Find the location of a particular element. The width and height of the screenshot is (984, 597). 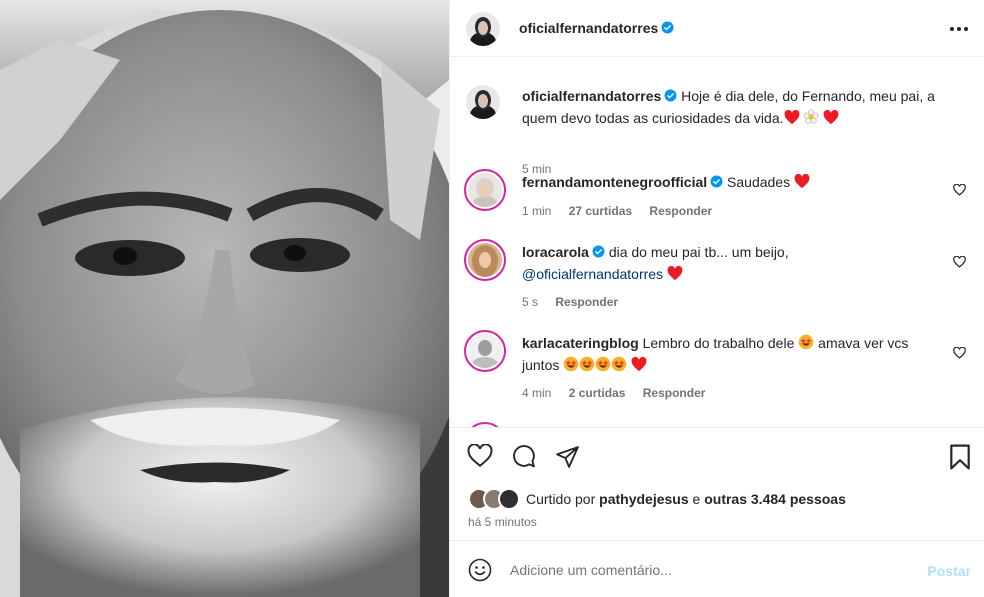

caption-avatar is located at coordinates (483, 102).